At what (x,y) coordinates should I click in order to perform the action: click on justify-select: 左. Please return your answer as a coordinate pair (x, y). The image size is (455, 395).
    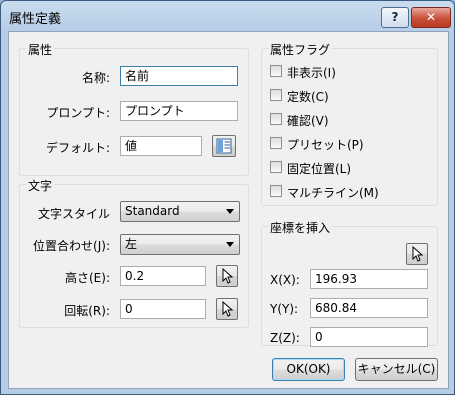
    Looking at the image, I should click on (180, 244).